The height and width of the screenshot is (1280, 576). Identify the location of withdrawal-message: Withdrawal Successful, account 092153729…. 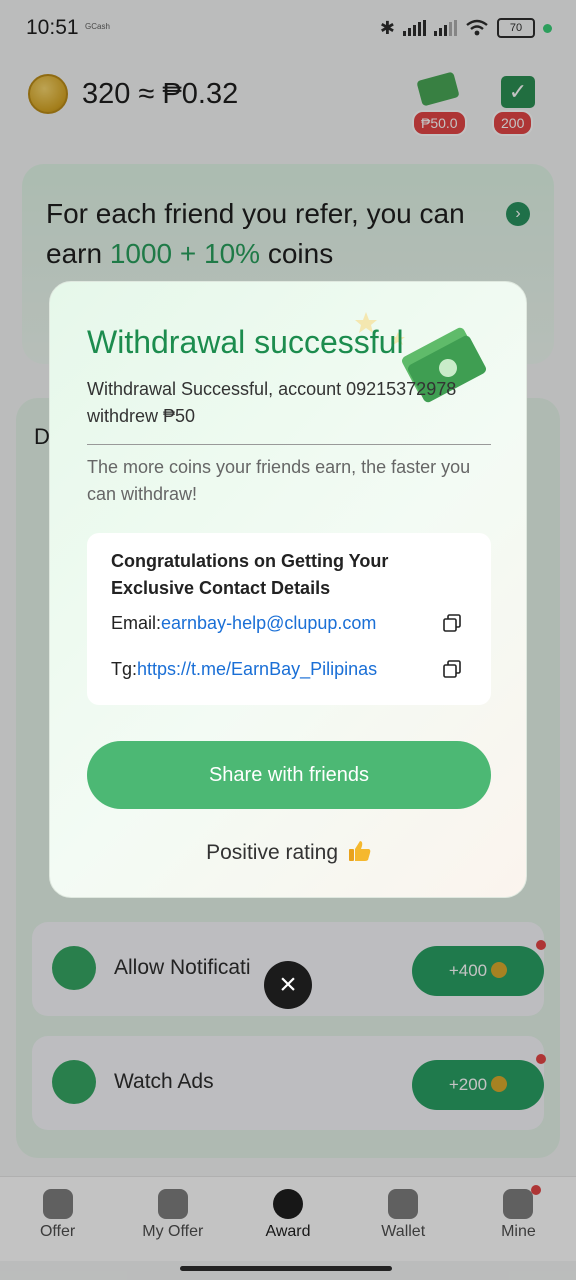
(272, 402).